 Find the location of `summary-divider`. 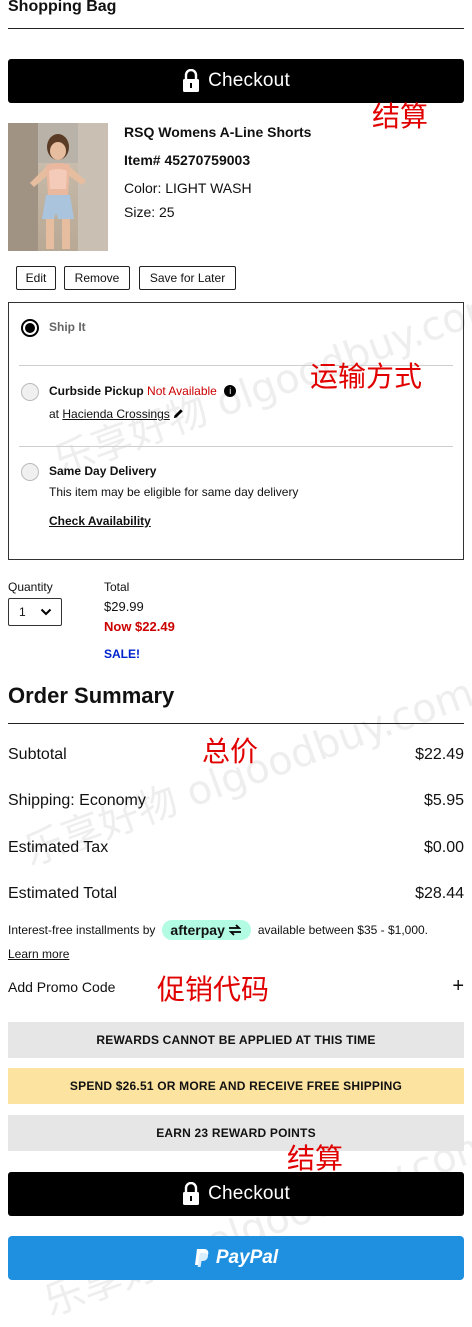

summary-divider is located at coordinates (236, 723).